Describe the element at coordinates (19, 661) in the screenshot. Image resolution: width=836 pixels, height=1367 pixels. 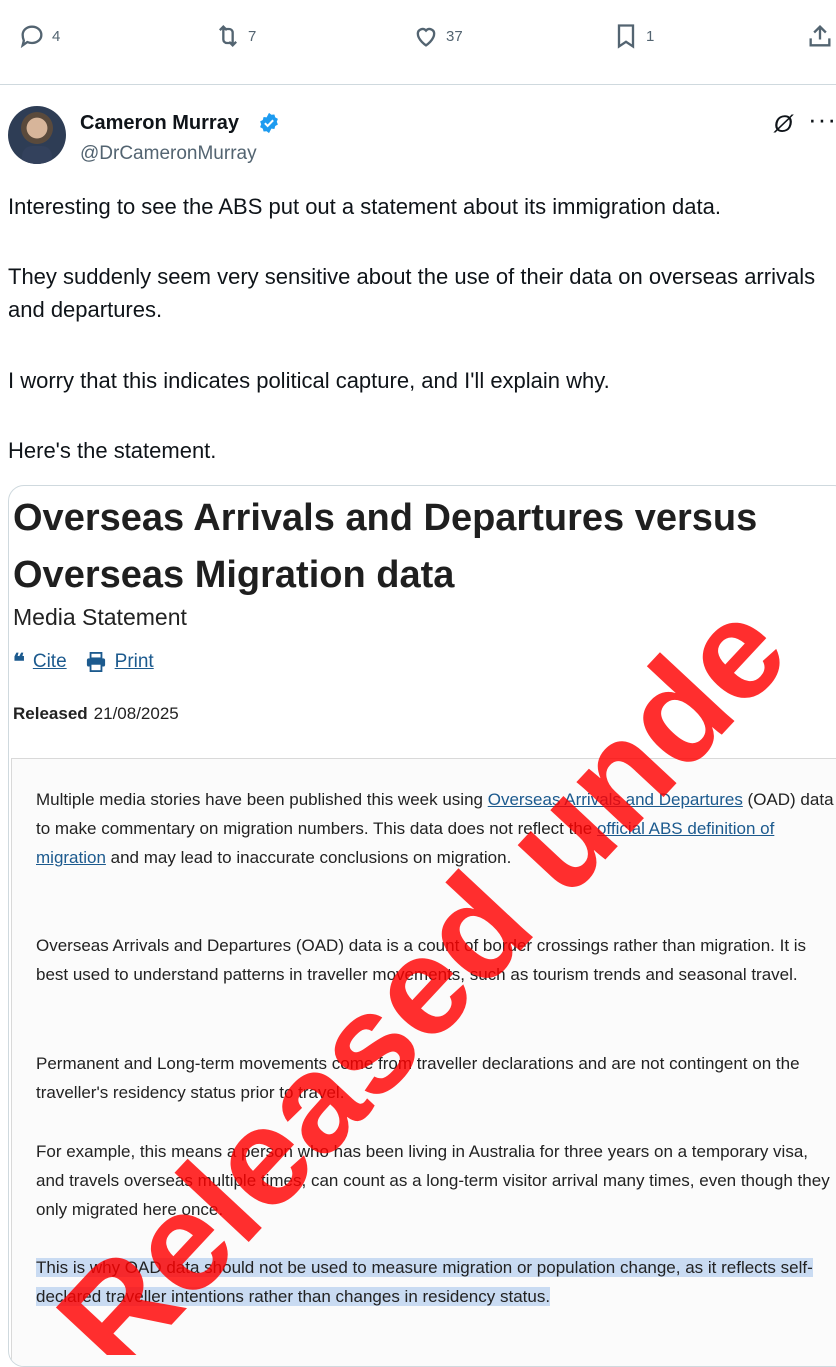
I see `quote-icon: ❝` at that location.